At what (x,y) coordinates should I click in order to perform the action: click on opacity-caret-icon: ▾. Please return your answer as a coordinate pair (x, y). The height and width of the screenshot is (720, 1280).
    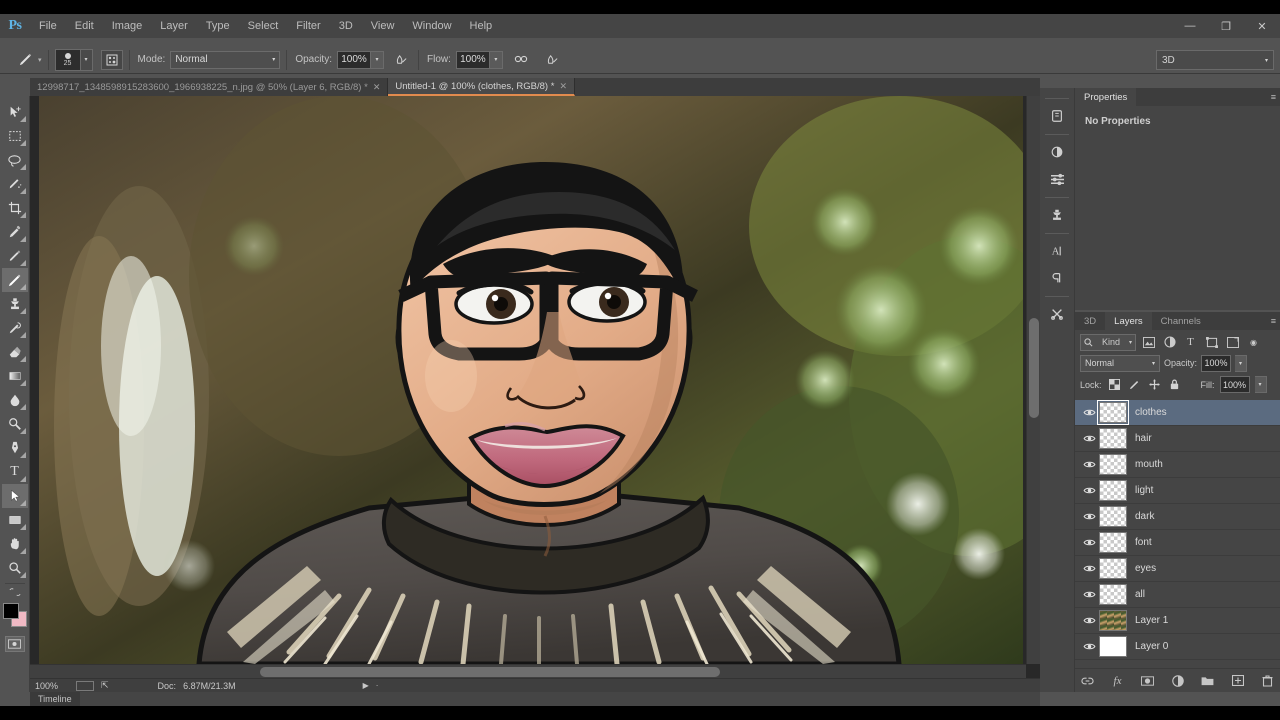
    Looking at the image, I should click on (377, 59).